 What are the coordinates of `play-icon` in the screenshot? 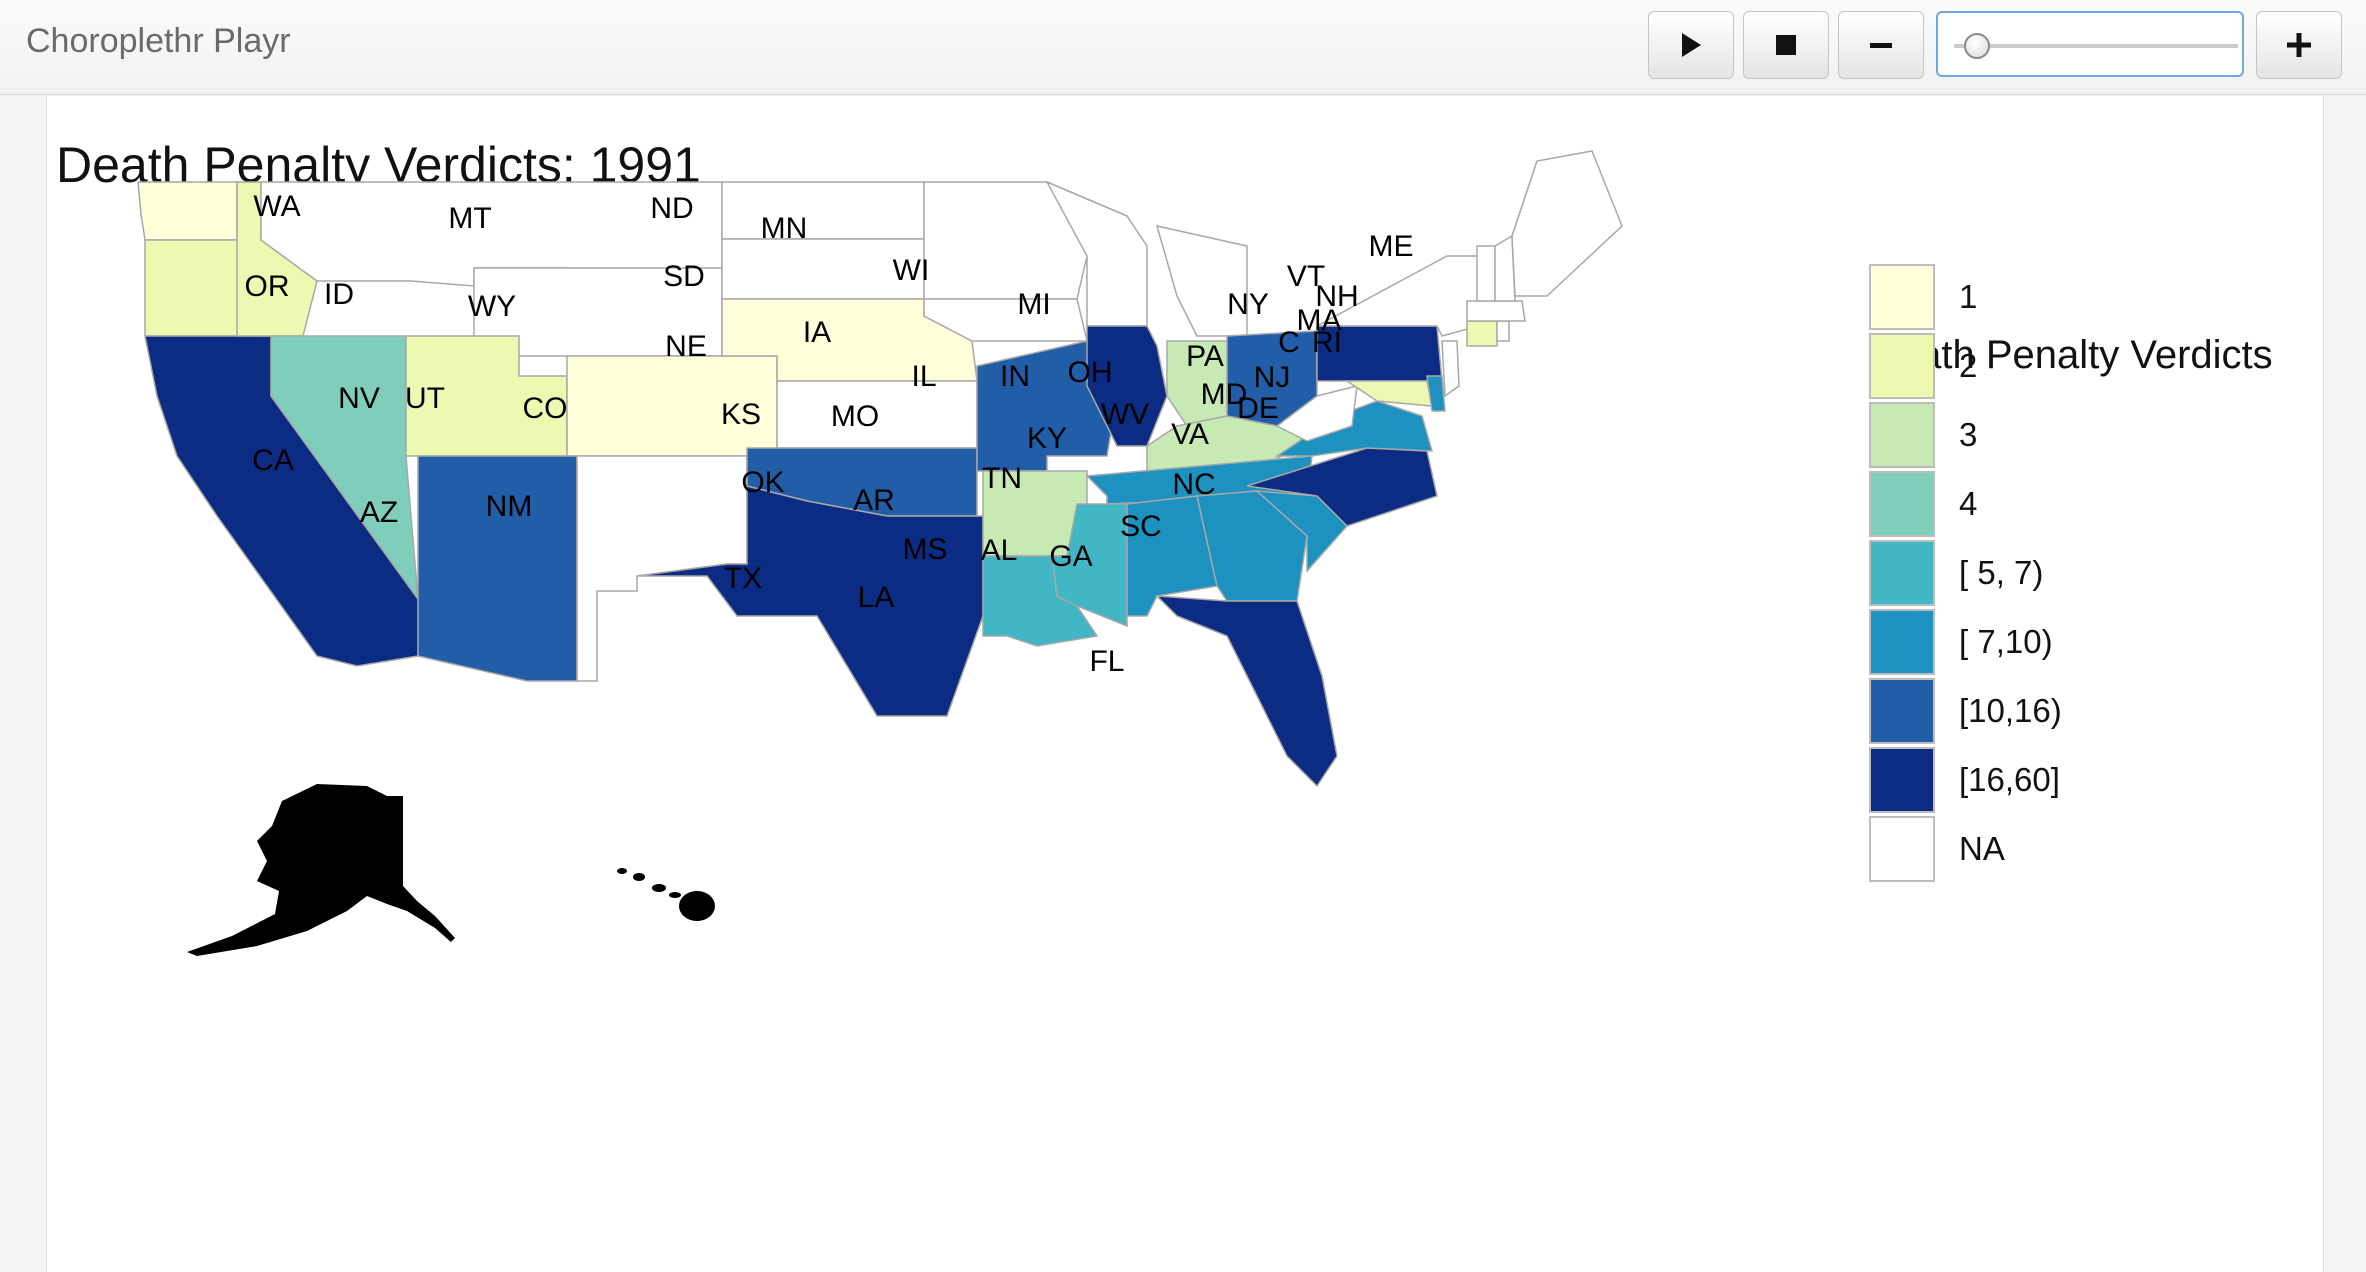 It's located at (1691, 45).